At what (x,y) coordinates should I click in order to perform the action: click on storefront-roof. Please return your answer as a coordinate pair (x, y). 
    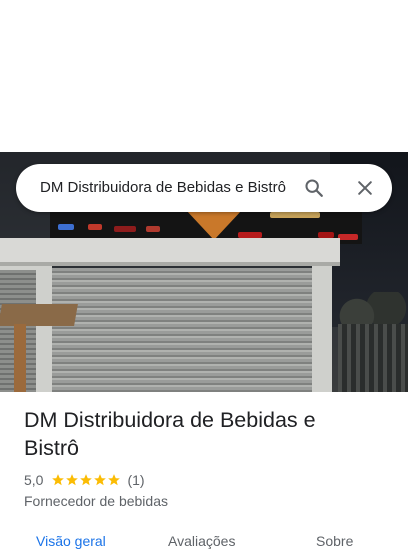
    Looking at the image, I should click on (170, 251).